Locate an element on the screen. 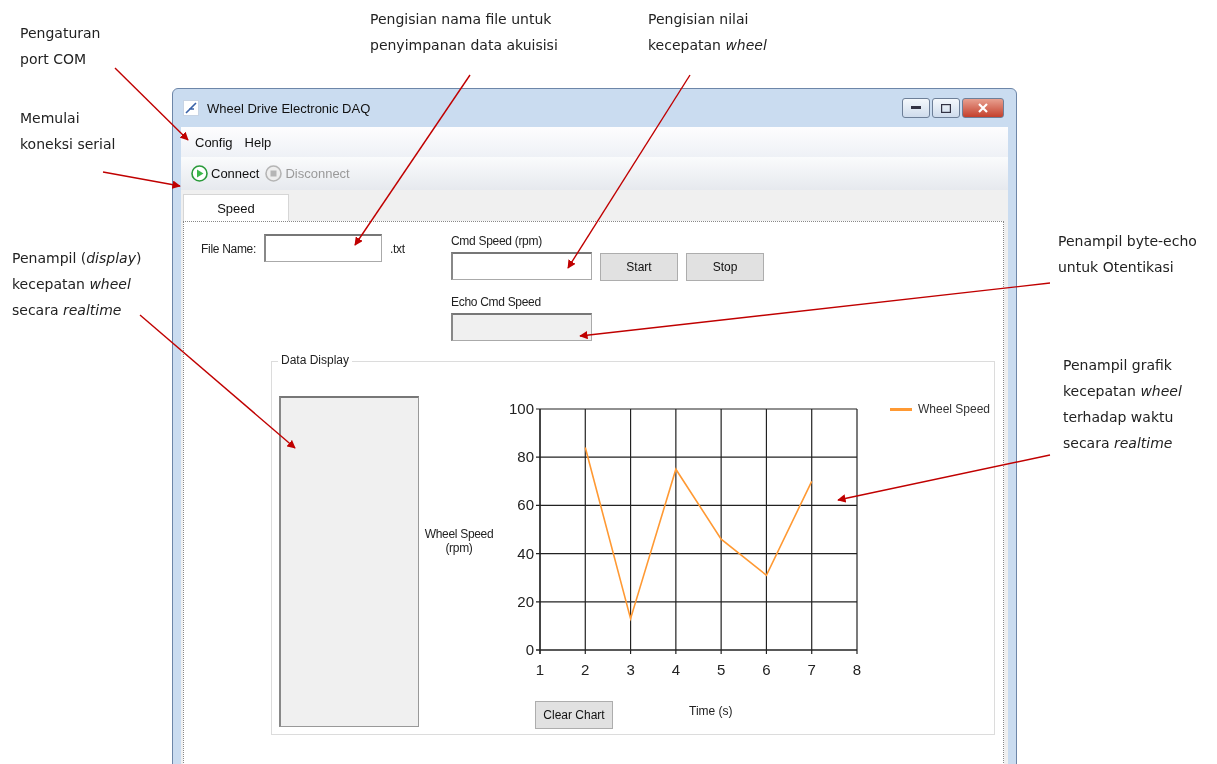  window-title: Wheel Drive Electronic DAQ is located at coordinates (289, 108).